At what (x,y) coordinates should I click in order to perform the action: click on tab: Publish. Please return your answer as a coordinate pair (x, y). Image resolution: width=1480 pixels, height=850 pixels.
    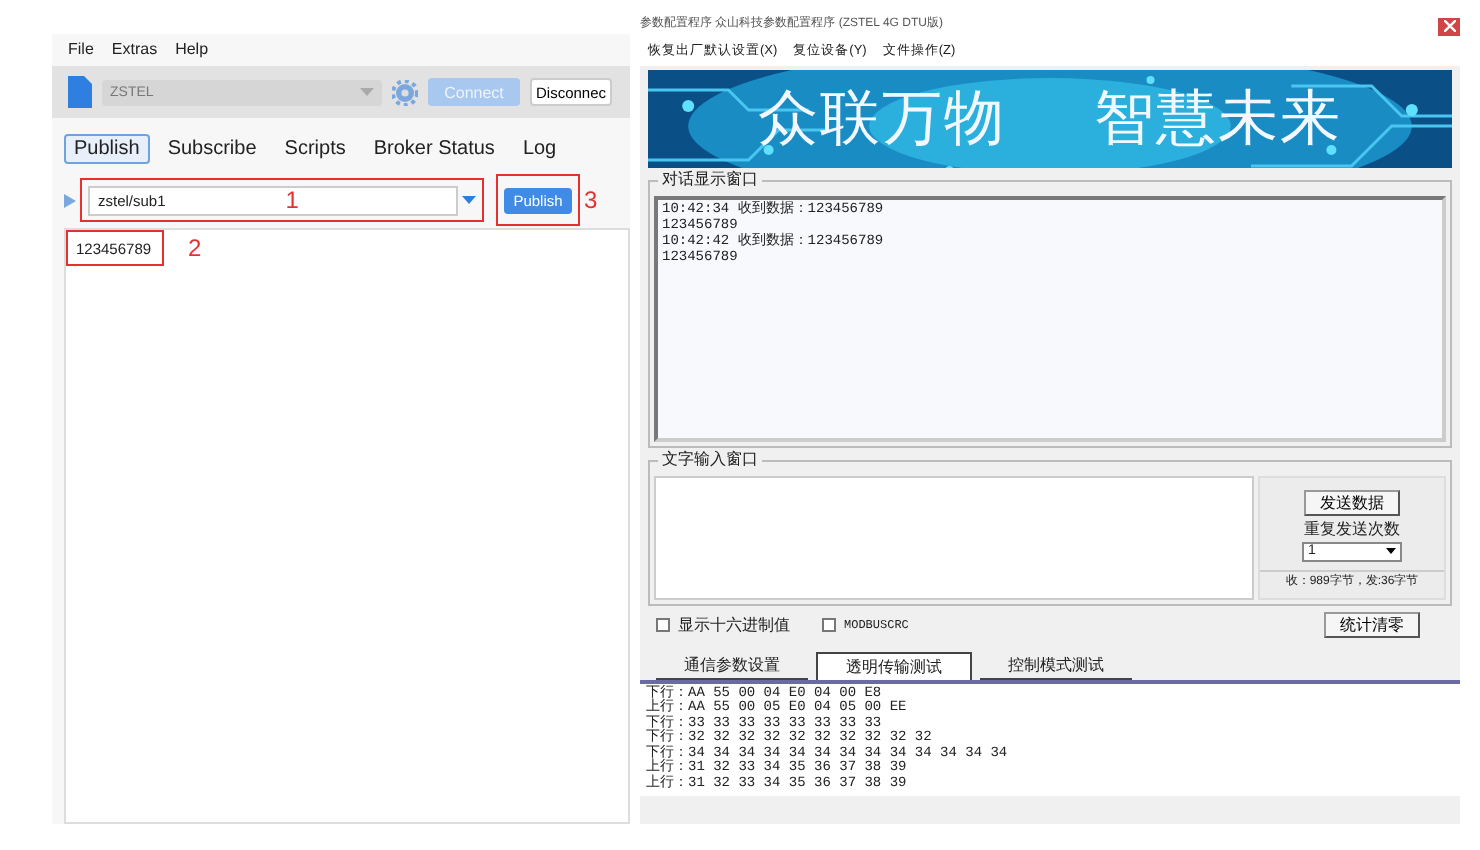
    Looking at the image, I should click on (107, 149).